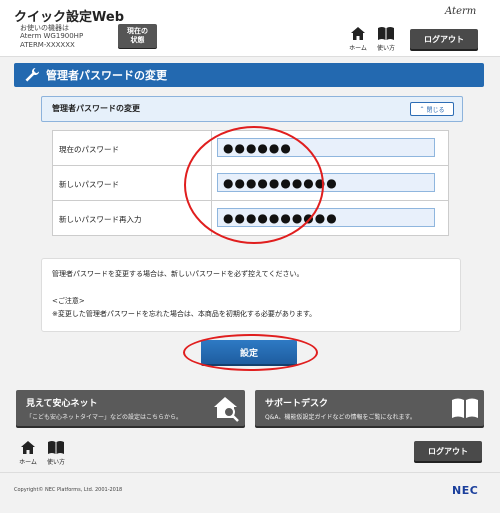  What do you see at coordinates (465, 490) in the screenshot?
I see `nec-logo: NEC` at bounding box center [465, 490].